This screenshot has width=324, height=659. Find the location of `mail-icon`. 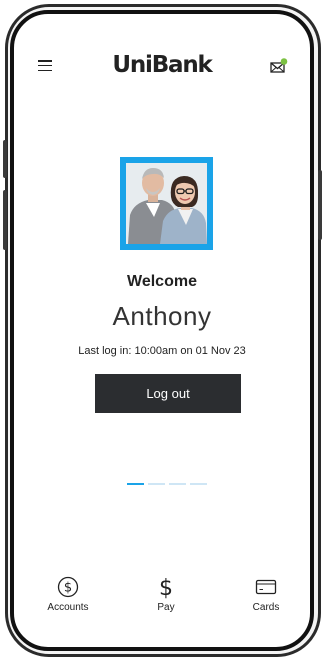

mail-icon is located at coordinates (279, 66).